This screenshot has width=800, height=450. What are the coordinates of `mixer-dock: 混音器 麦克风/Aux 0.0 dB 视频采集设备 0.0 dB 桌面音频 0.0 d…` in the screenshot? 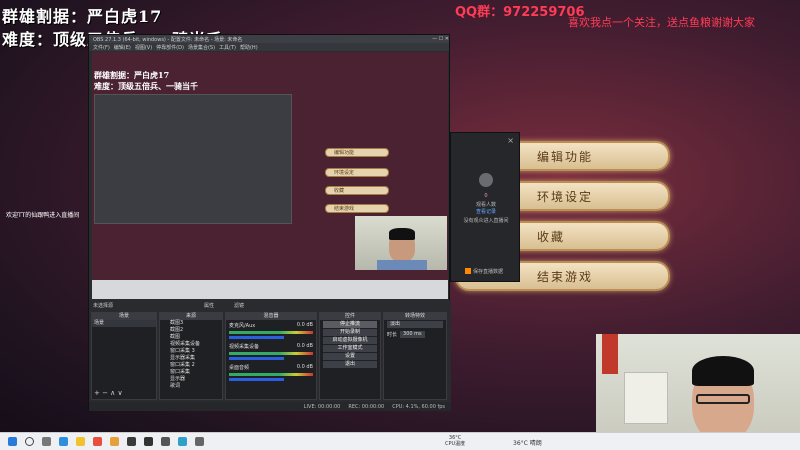 It's located at (271, 356).